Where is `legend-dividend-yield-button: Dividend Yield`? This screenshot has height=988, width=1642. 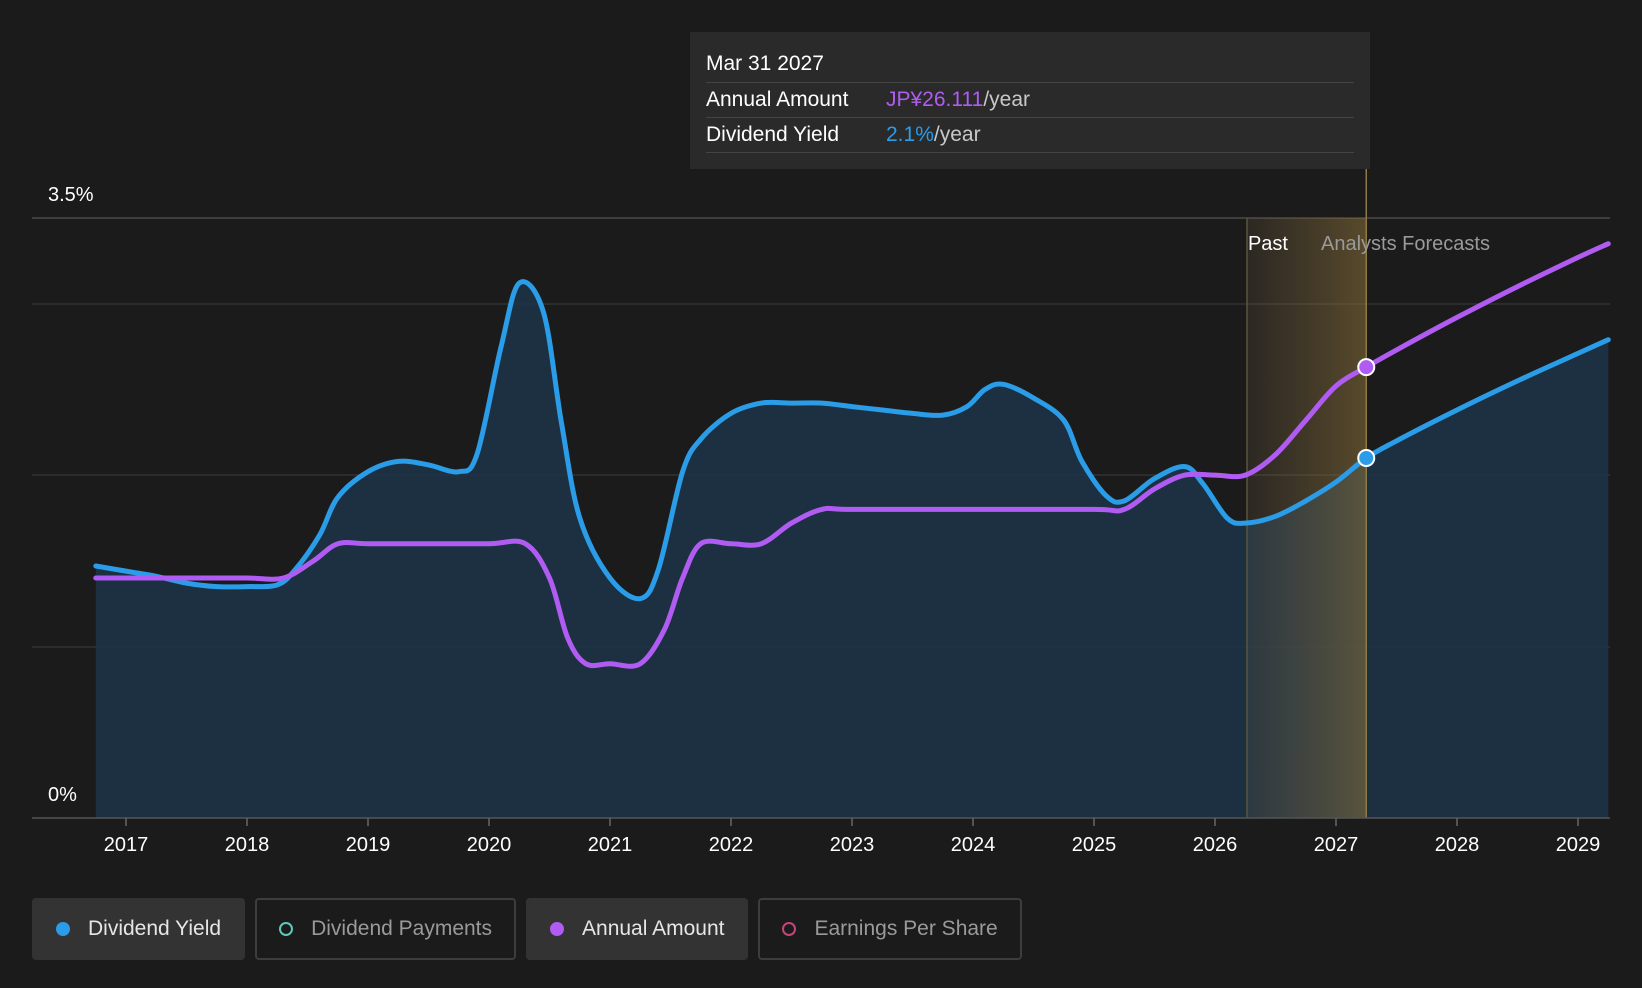
legend-dividend-yield-button: Dividend Yield is located at coordinates (139, 929).